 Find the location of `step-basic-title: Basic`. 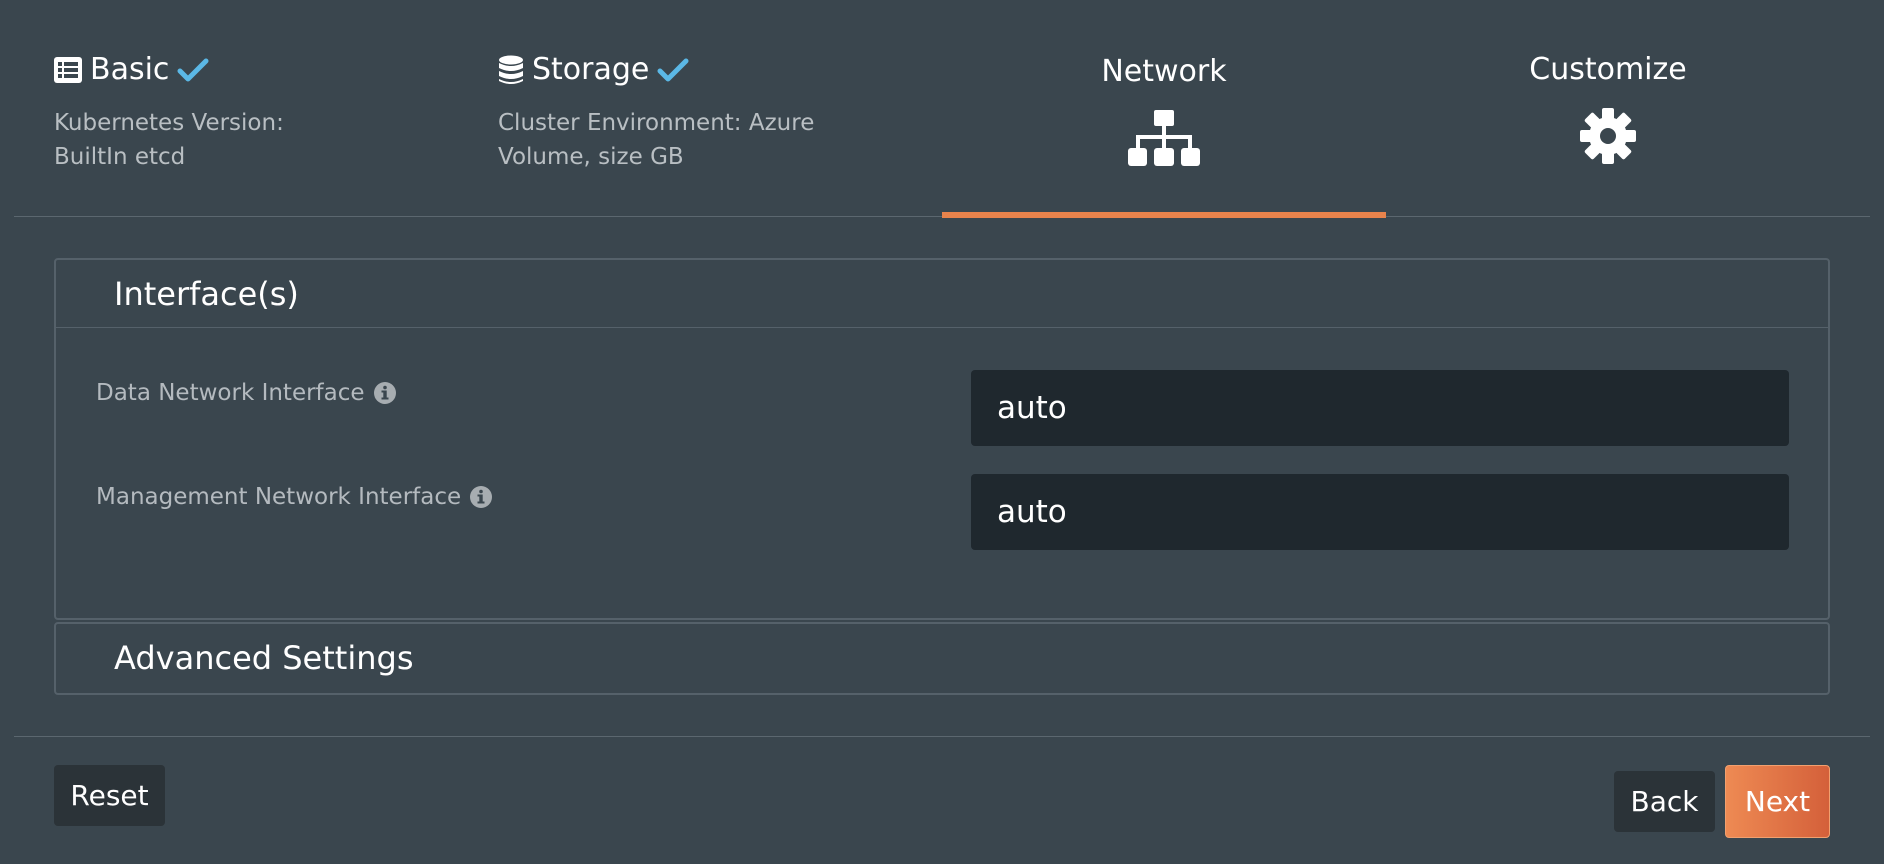

step-basic-title: Basic is located at coordinates (131, 69).